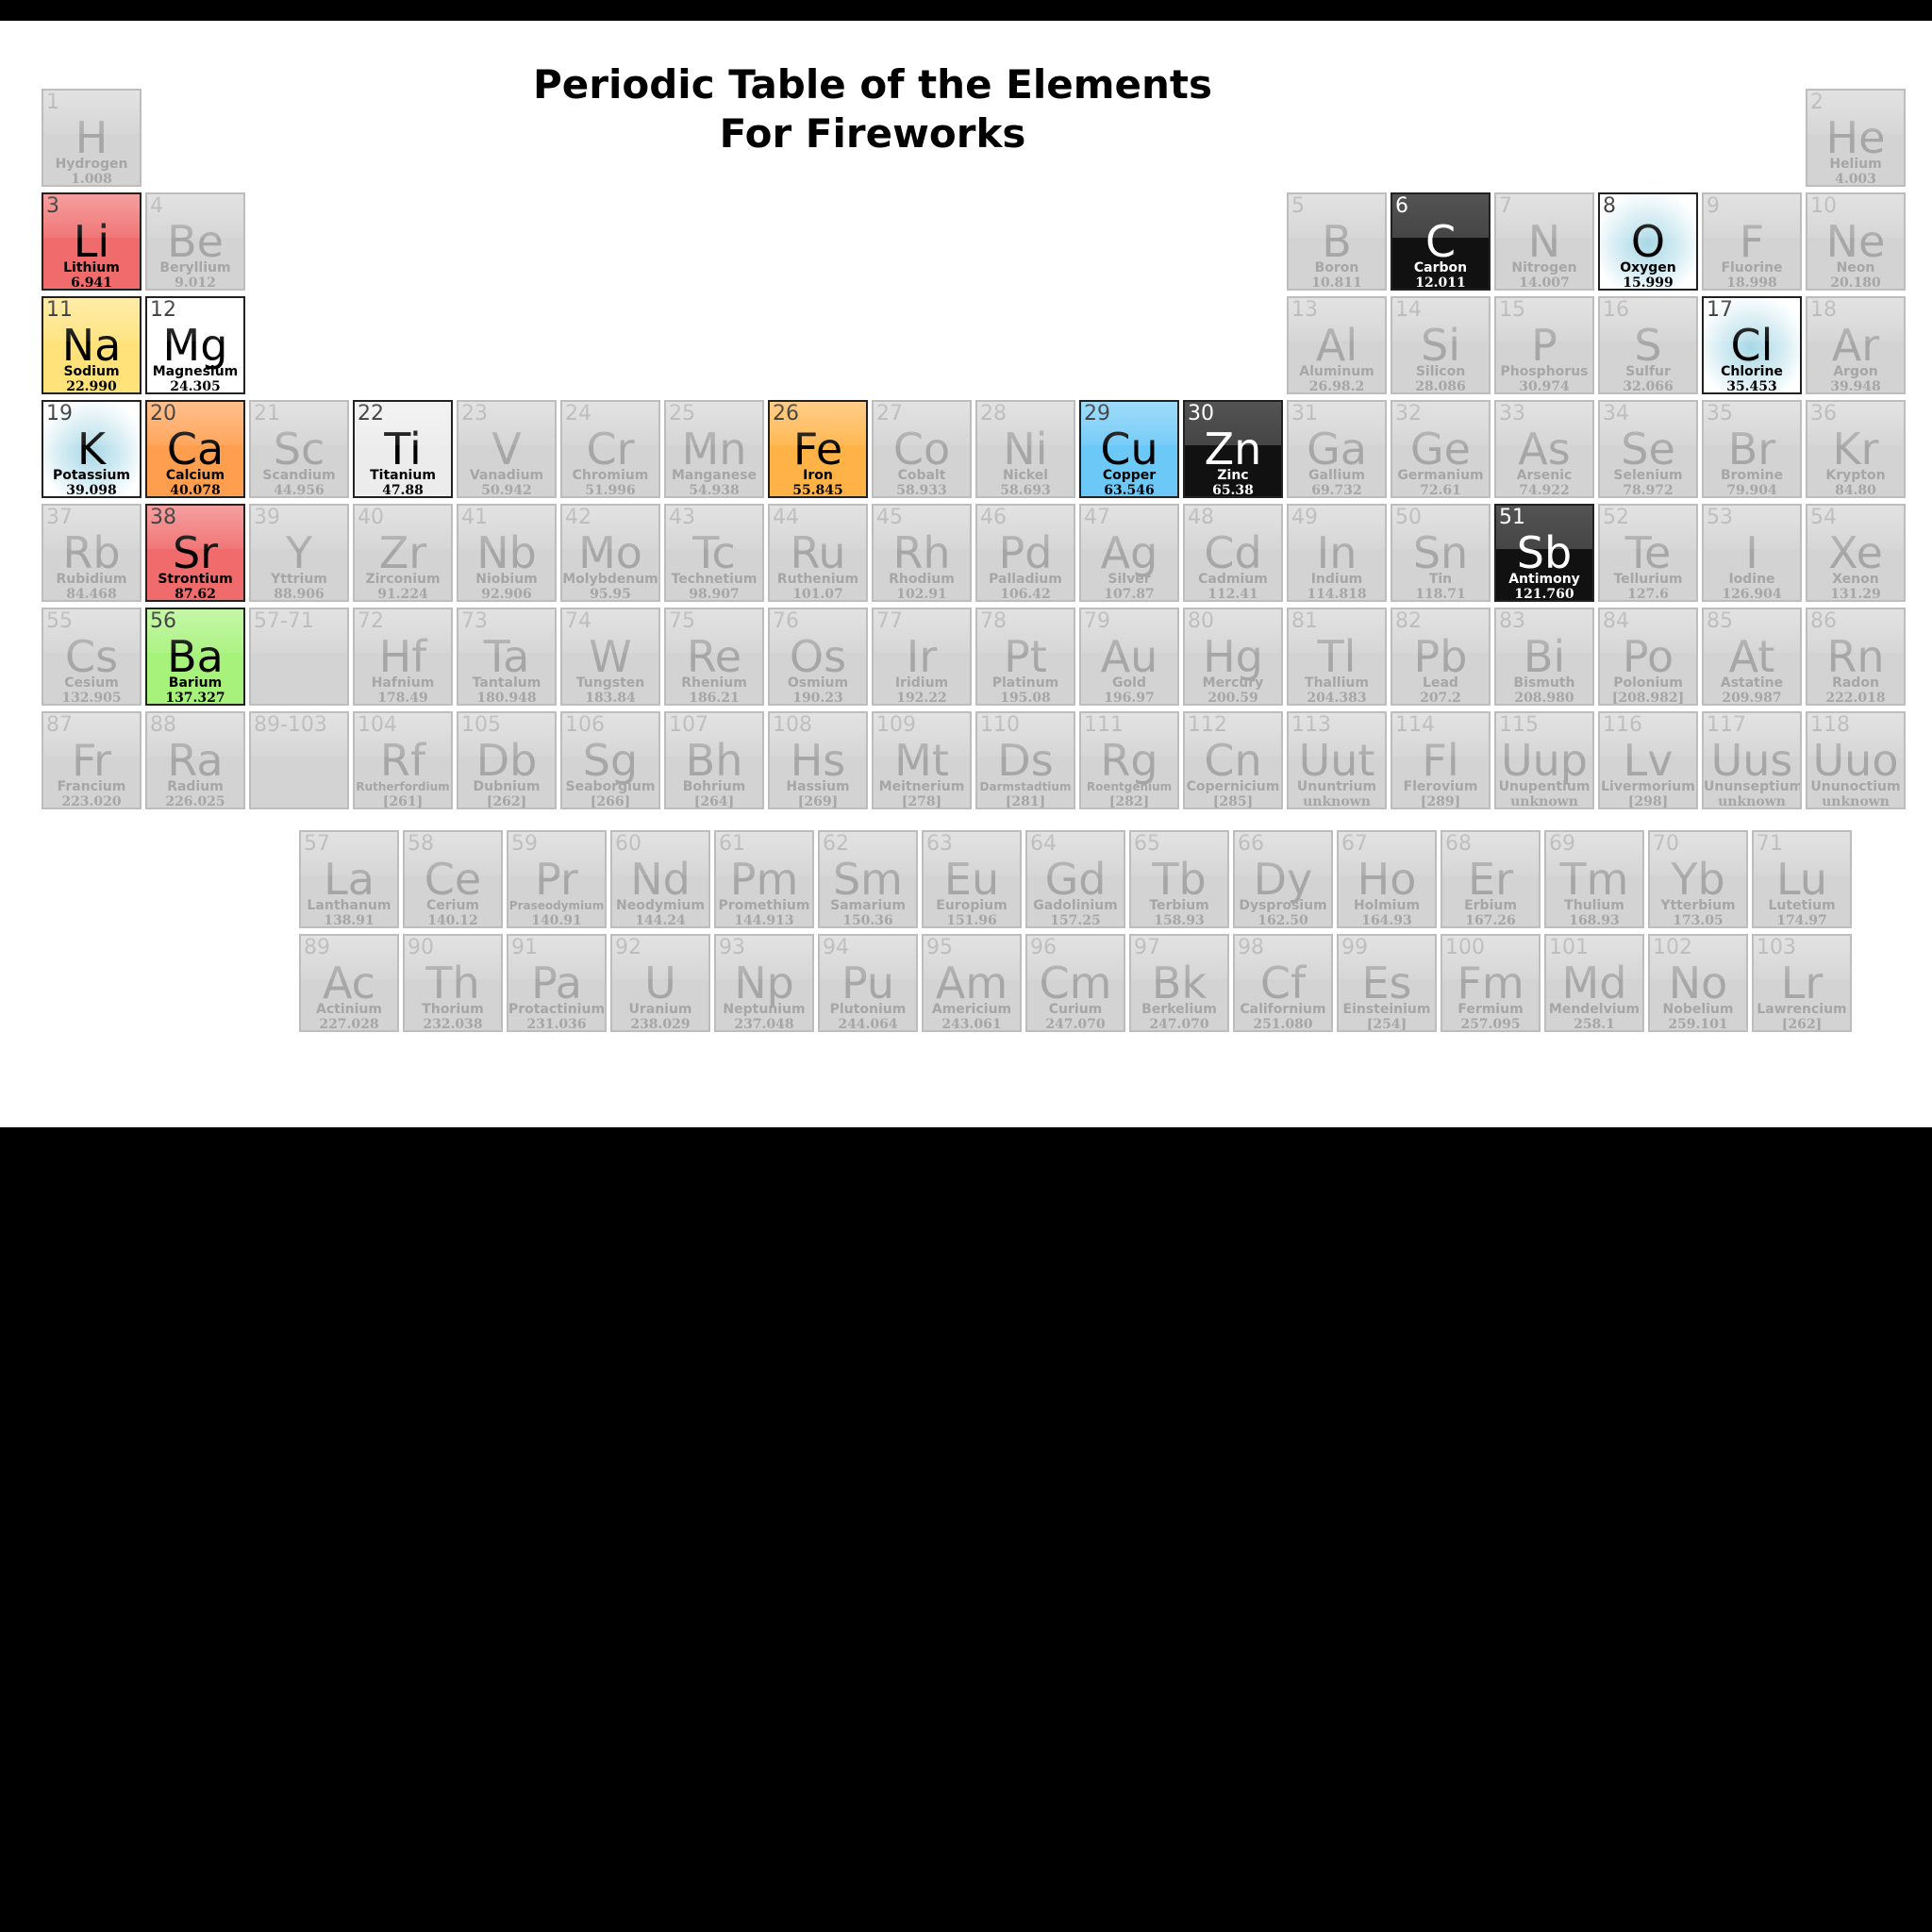 The height and width of the screenshot is (1932, 1932). Describe the element at coordinates (349, 1010) in the screenshot. I see `element-name: Actinium` at that location.